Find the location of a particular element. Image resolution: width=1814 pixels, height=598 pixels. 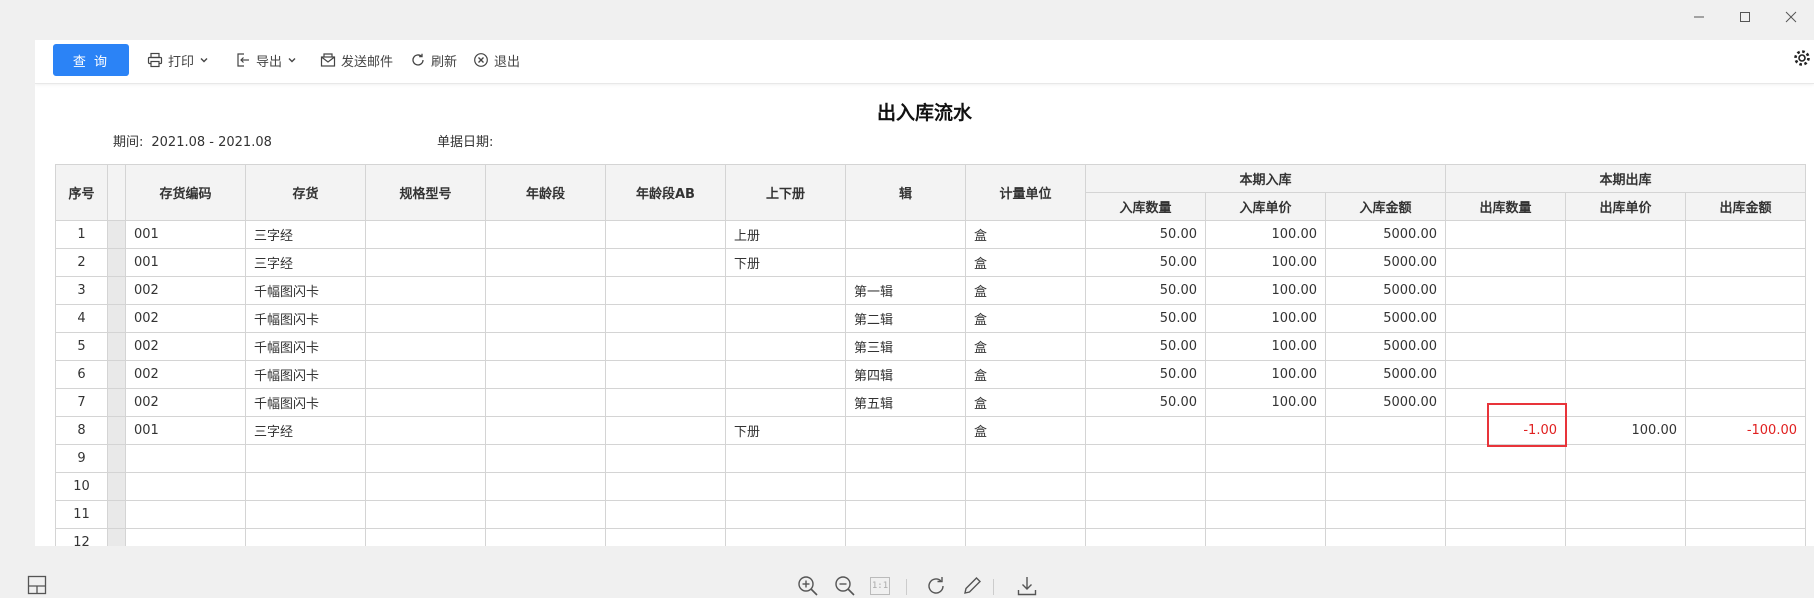

cell-seq: 1 is located at coordinates (81, 234).